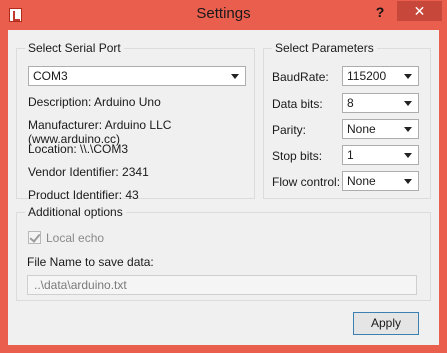 This screenshot has height=353, width=447. I want to click on flow-control-label: Flow control:, so click(306, 182).